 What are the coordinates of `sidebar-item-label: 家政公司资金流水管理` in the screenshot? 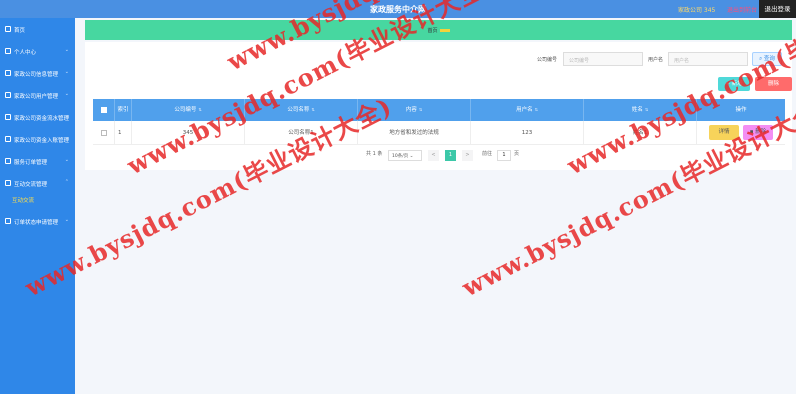 It's located at (42, 119).